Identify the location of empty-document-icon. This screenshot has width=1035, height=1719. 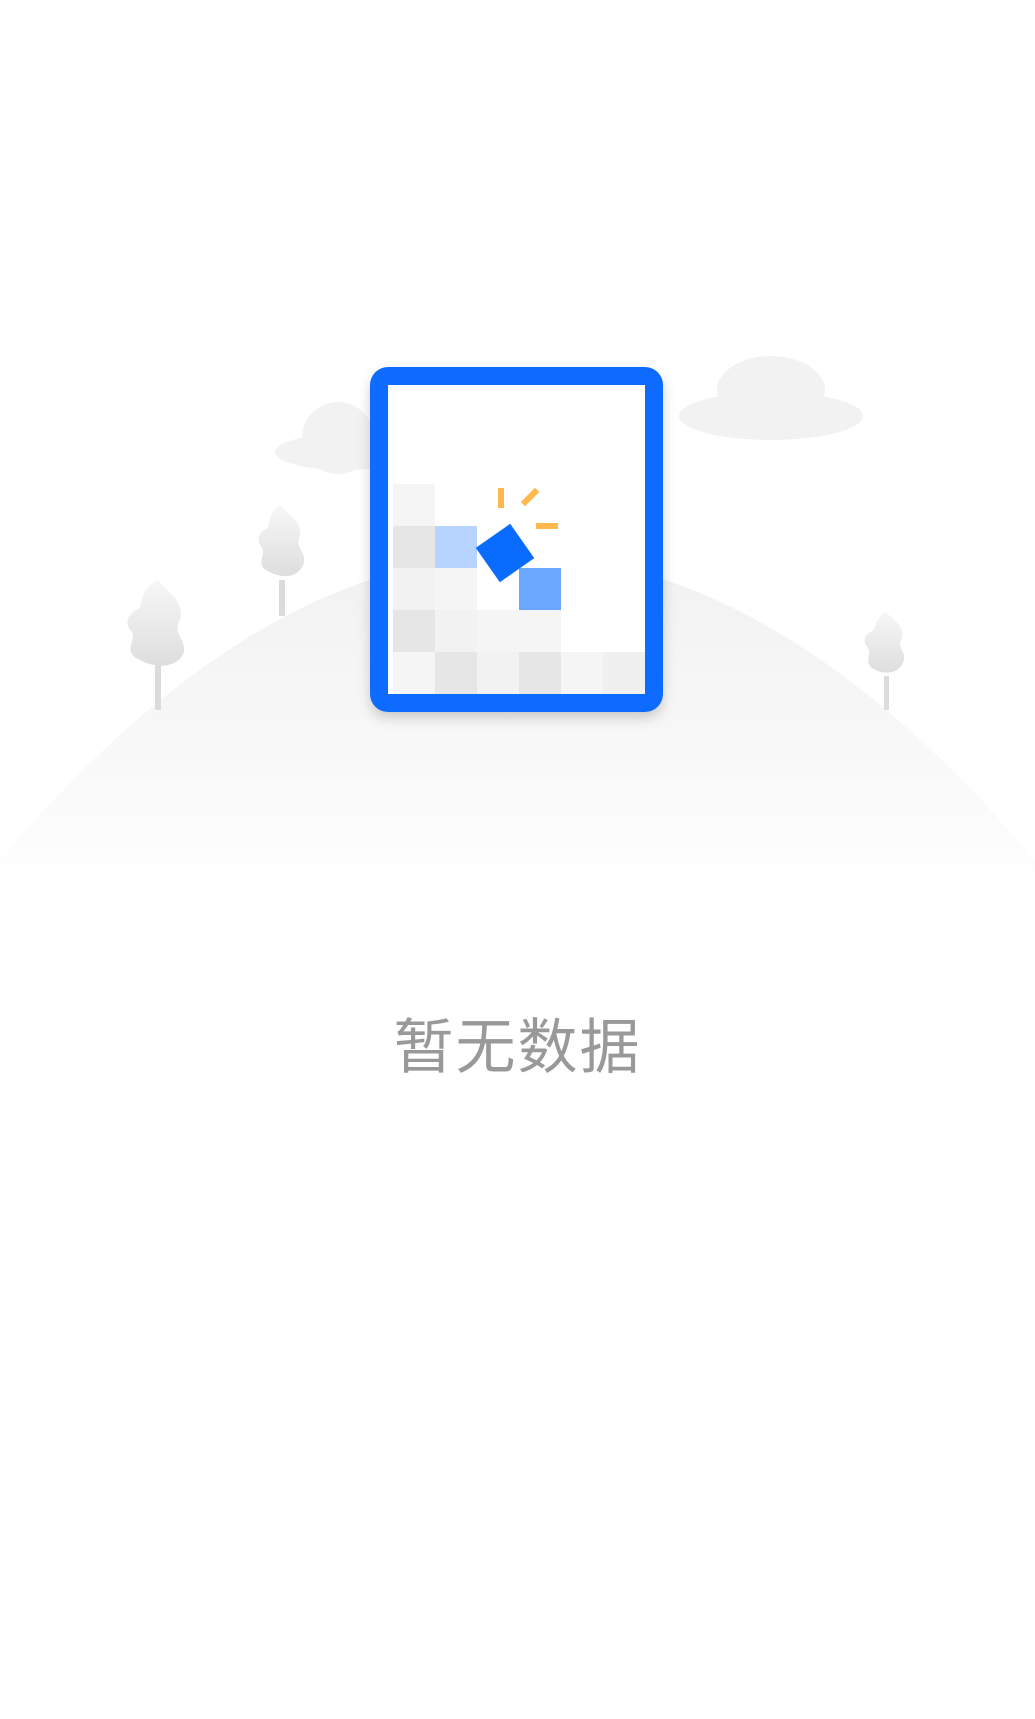
(516, 539).